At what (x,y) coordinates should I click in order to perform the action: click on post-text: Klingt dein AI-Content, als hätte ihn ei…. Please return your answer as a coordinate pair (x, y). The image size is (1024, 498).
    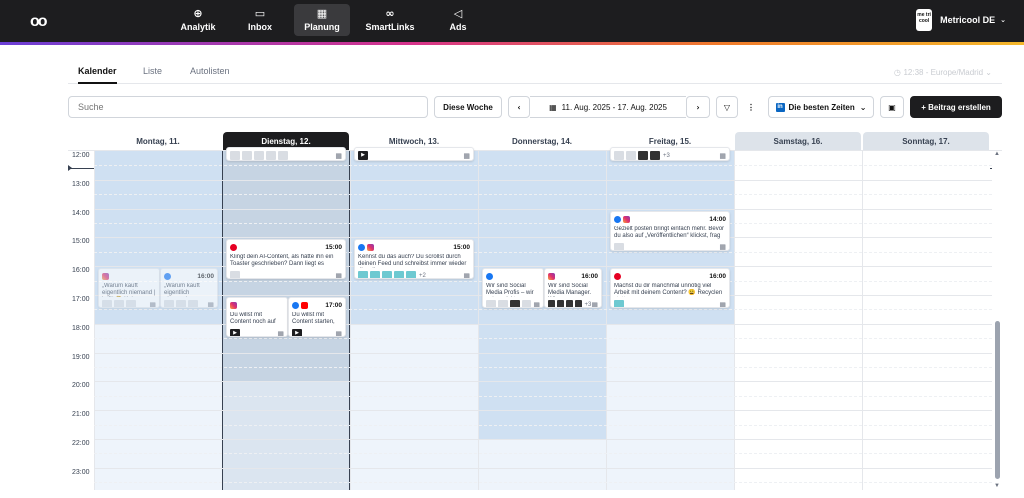
    Looking at the image, I should click on (282, 261).